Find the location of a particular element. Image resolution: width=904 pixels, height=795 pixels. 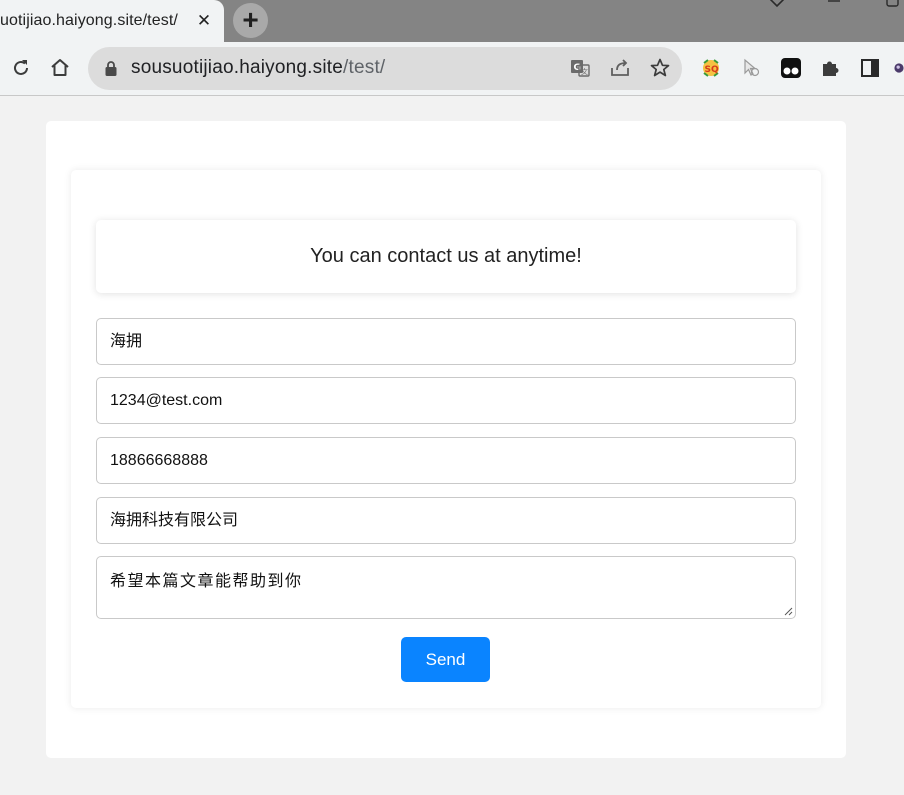

minimize-icon is located at coordinates (835, 3).